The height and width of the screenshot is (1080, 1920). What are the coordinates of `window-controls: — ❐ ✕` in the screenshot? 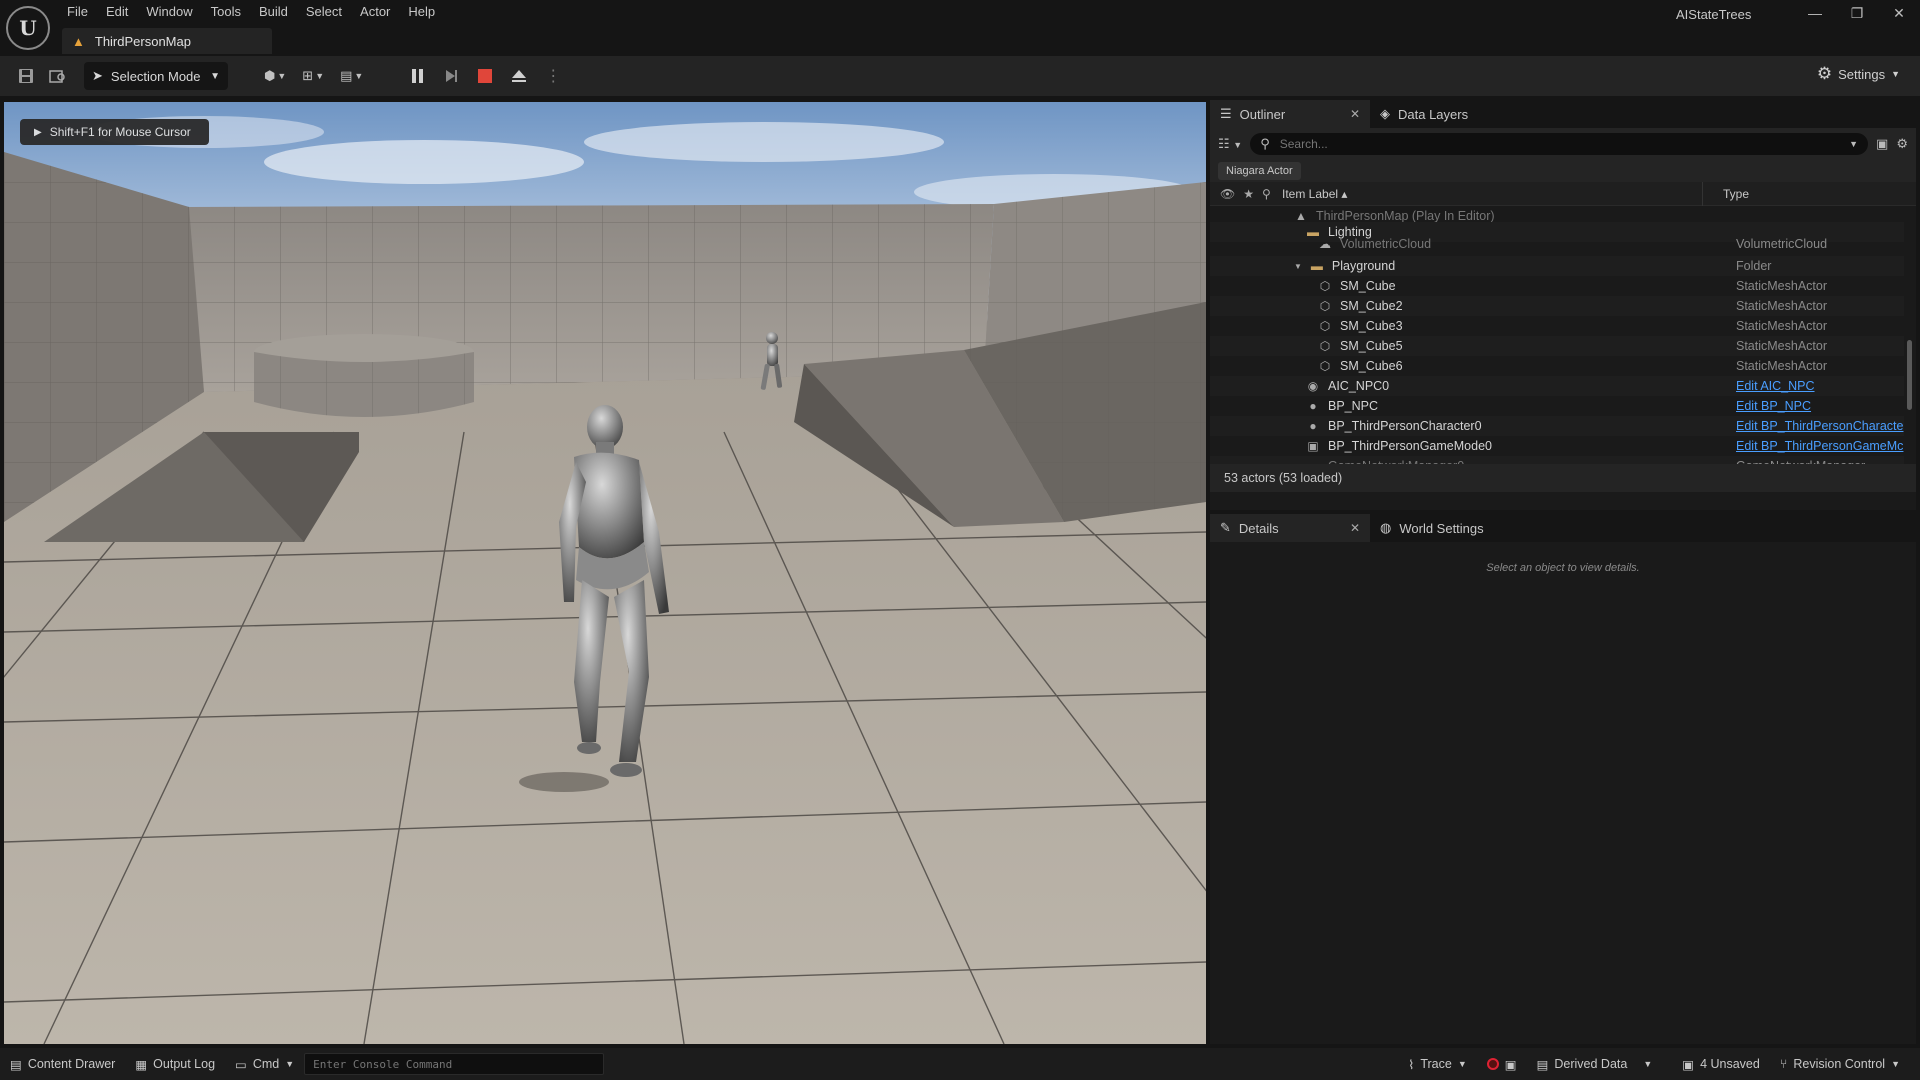 It's located at (1857, 13).